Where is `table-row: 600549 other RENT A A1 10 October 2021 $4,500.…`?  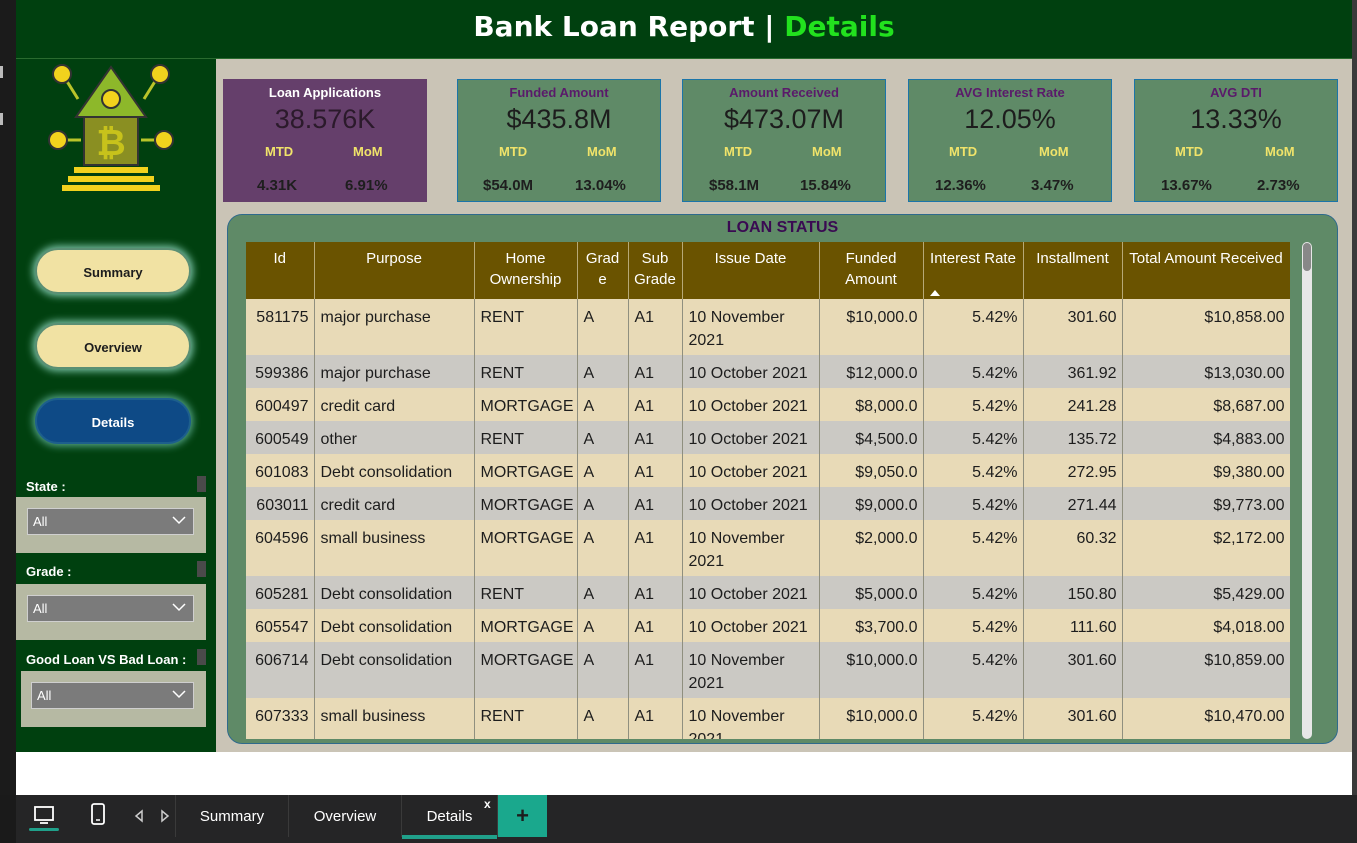 table-row: 600549 other RENT A A1 10 October 2021 $4,500.… is located at coordinates (768, 437).